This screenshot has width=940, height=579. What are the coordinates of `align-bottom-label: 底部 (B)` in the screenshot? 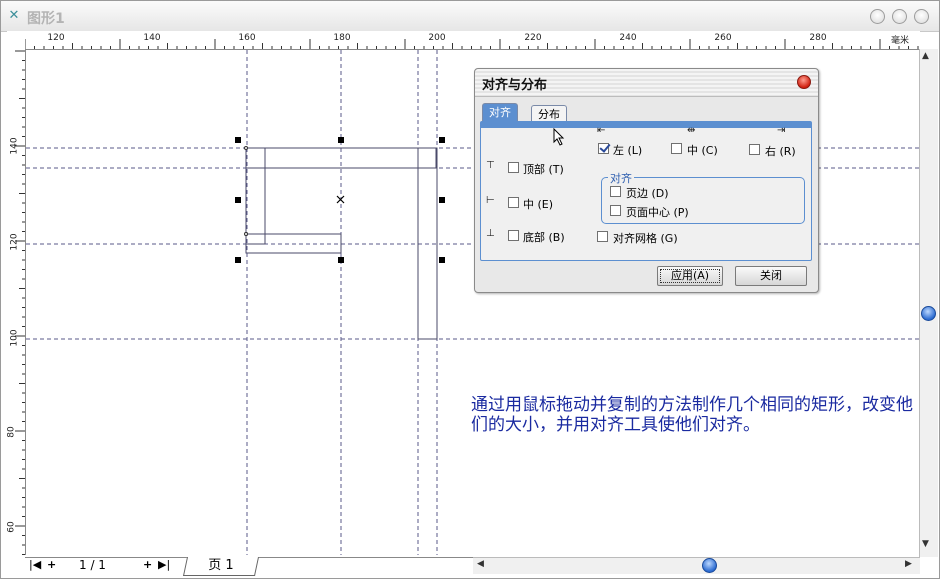 It's located at (544, 237).